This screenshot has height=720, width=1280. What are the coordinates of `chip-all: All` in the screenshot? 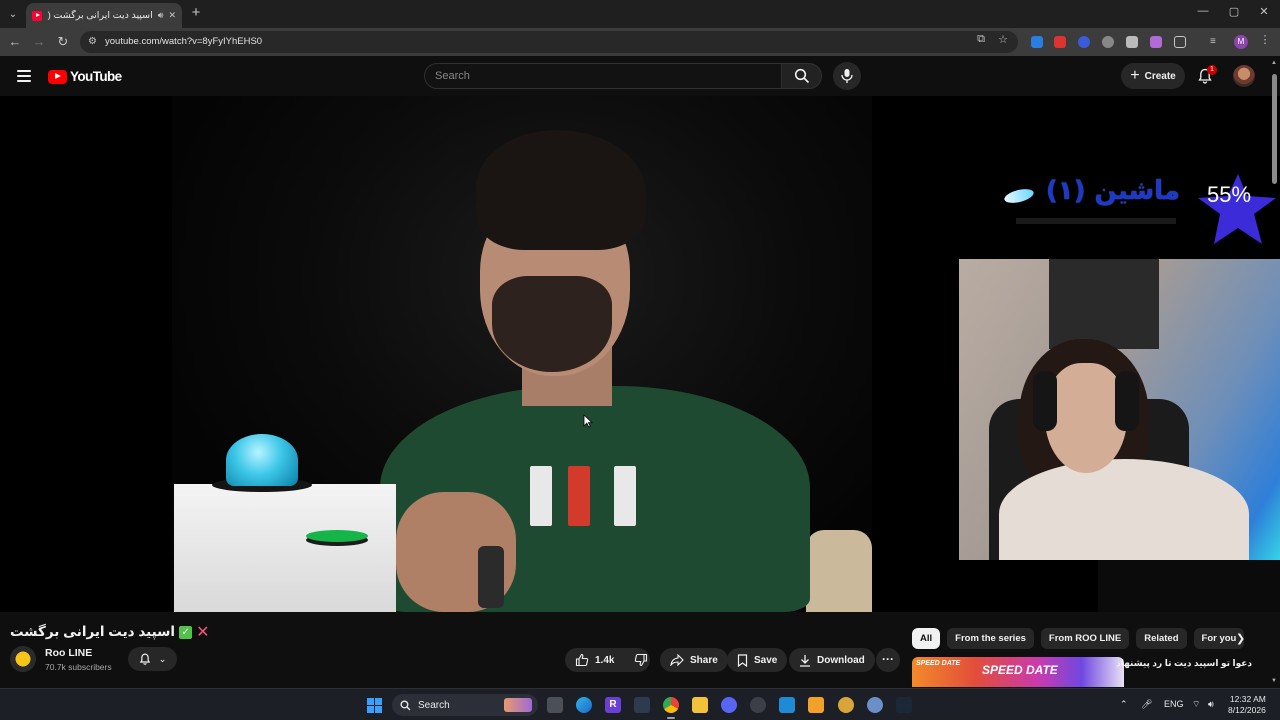 It's located at (926, 638).